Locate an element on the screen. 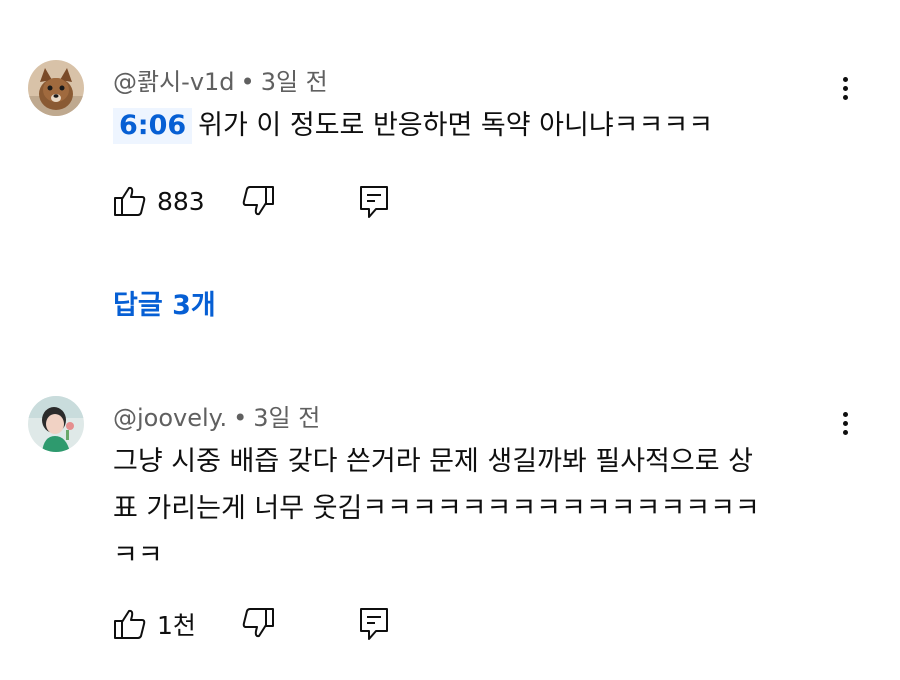 The width and height of the screenshot is (900, 680). comment-meta: @joovely. • 3일 전 is located at coordinates (216, 415).